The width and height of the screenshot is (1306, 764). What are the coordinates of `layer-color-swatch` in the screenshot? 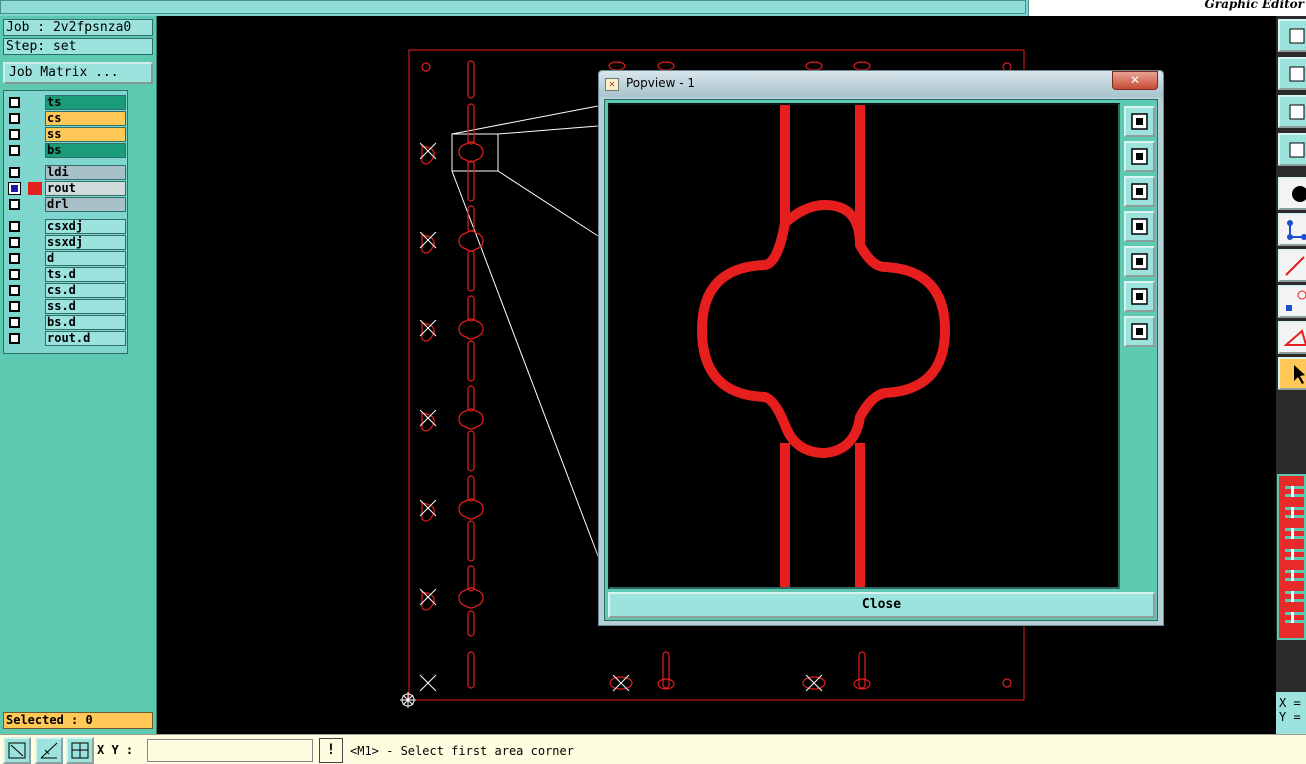 It's located at (35, 188).